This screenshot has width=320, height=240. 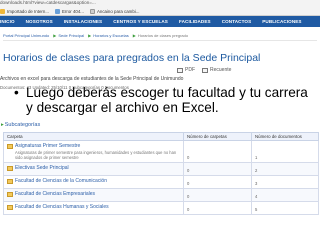 I want to click on divider, so click(x=160, y=40).